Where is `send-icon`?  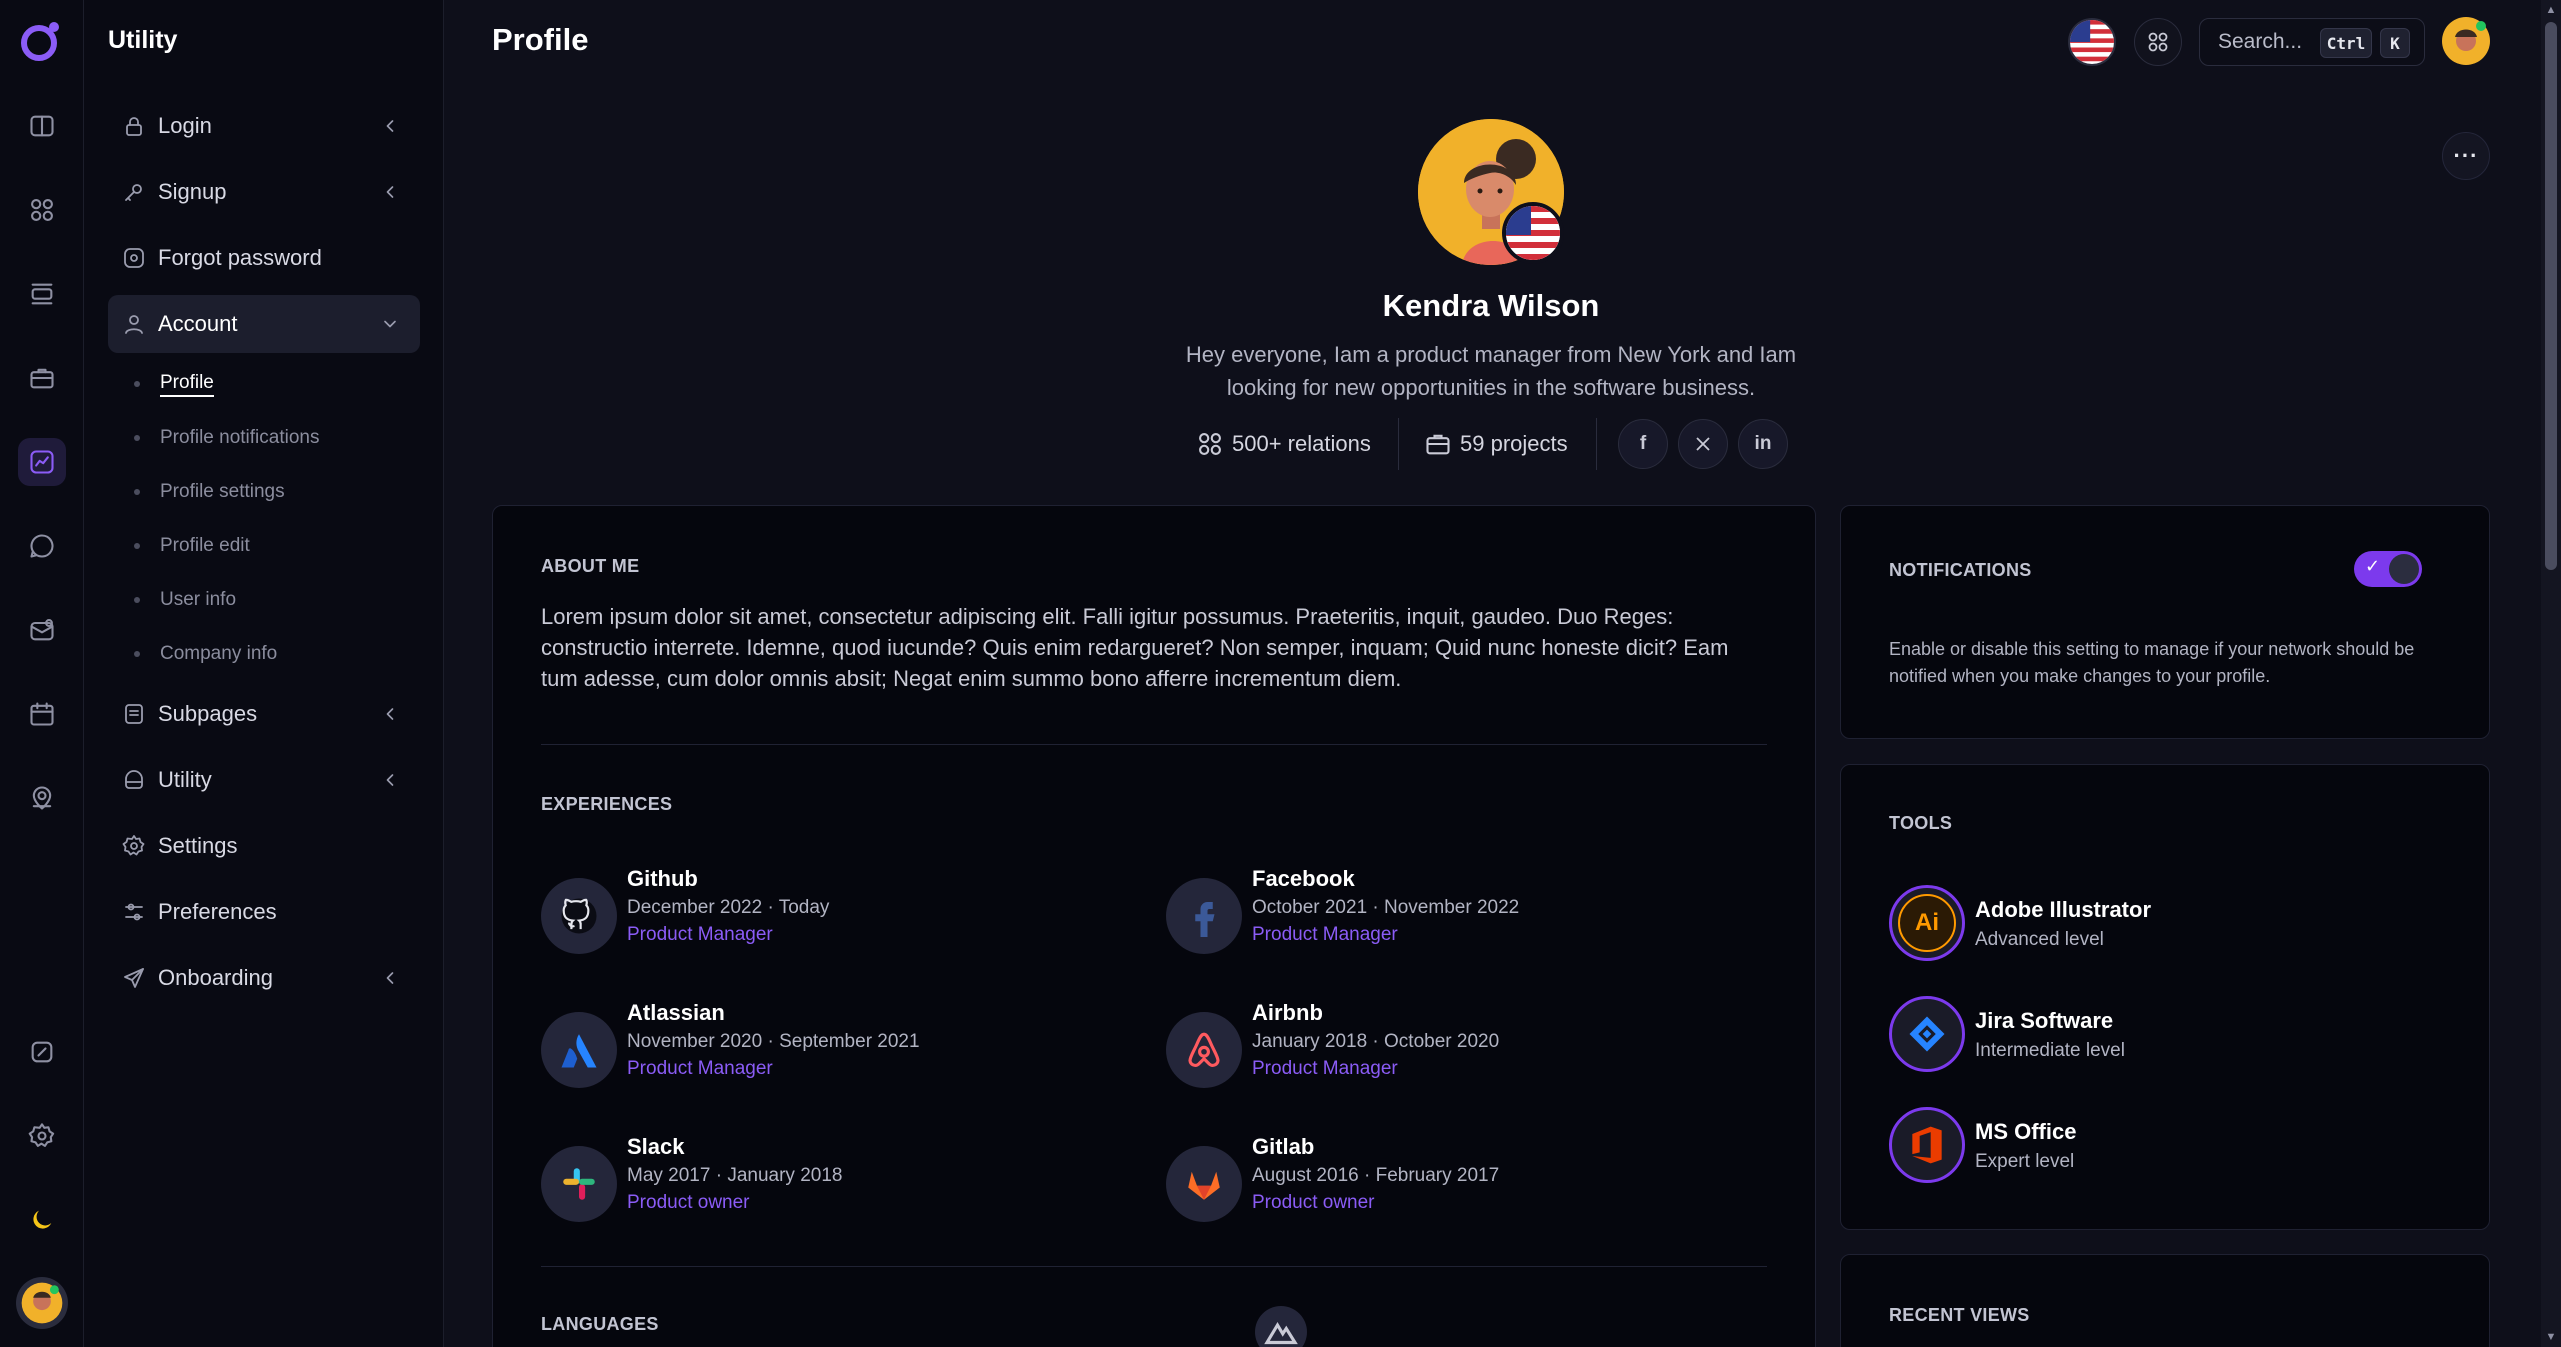
send-icon is located at coordinates (134, 978).